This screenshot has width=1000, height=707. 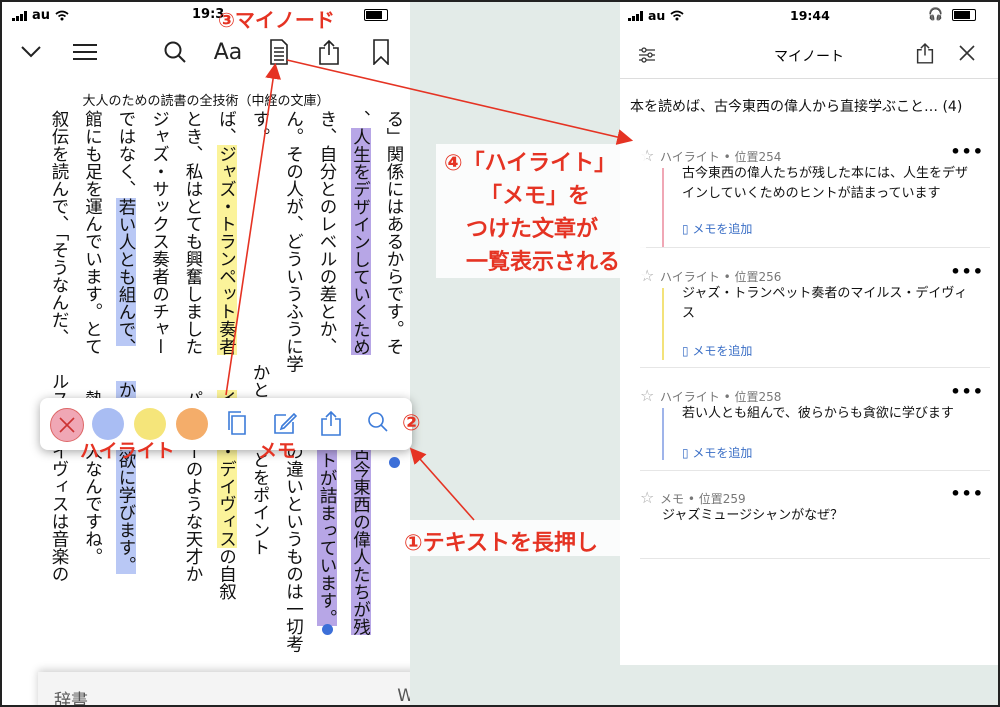 What do you see at coordinates (253, 229) in the screenshot?
I see `arrow-to-notes-icon` at bounding box center [253, 229].